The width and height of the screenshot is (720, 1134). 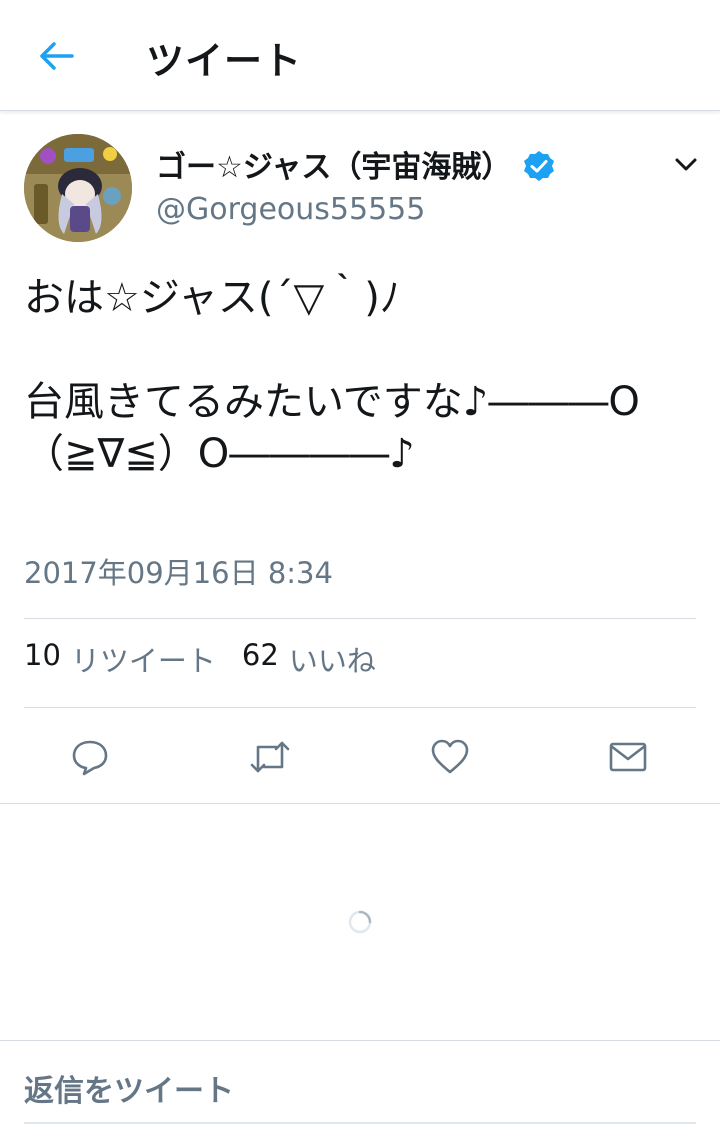 I want to click on envelope-icon, so click(x=628, y=757).